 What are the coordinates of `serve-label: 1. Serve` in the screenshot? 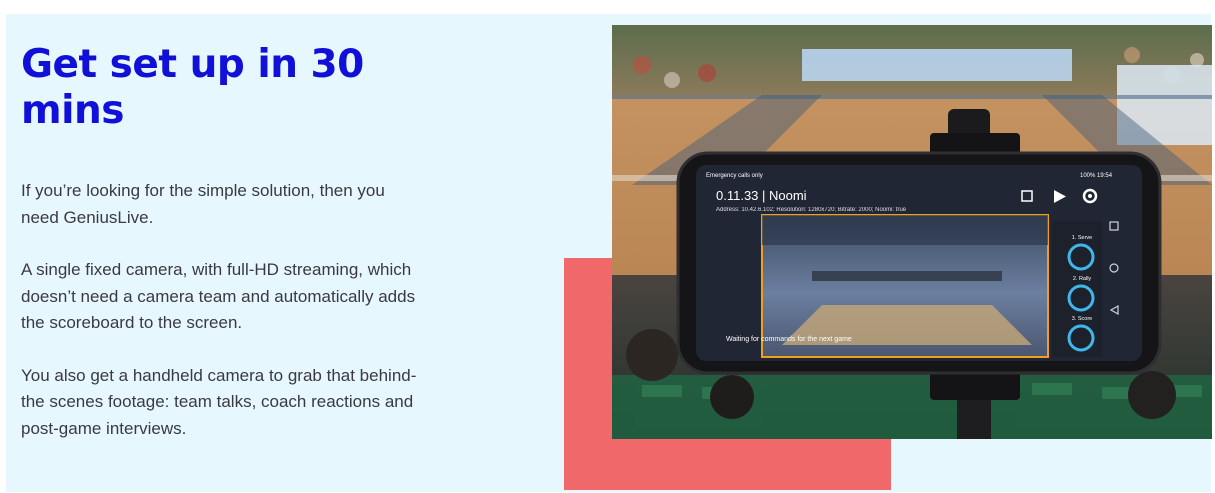 It's located at (1082, 238).